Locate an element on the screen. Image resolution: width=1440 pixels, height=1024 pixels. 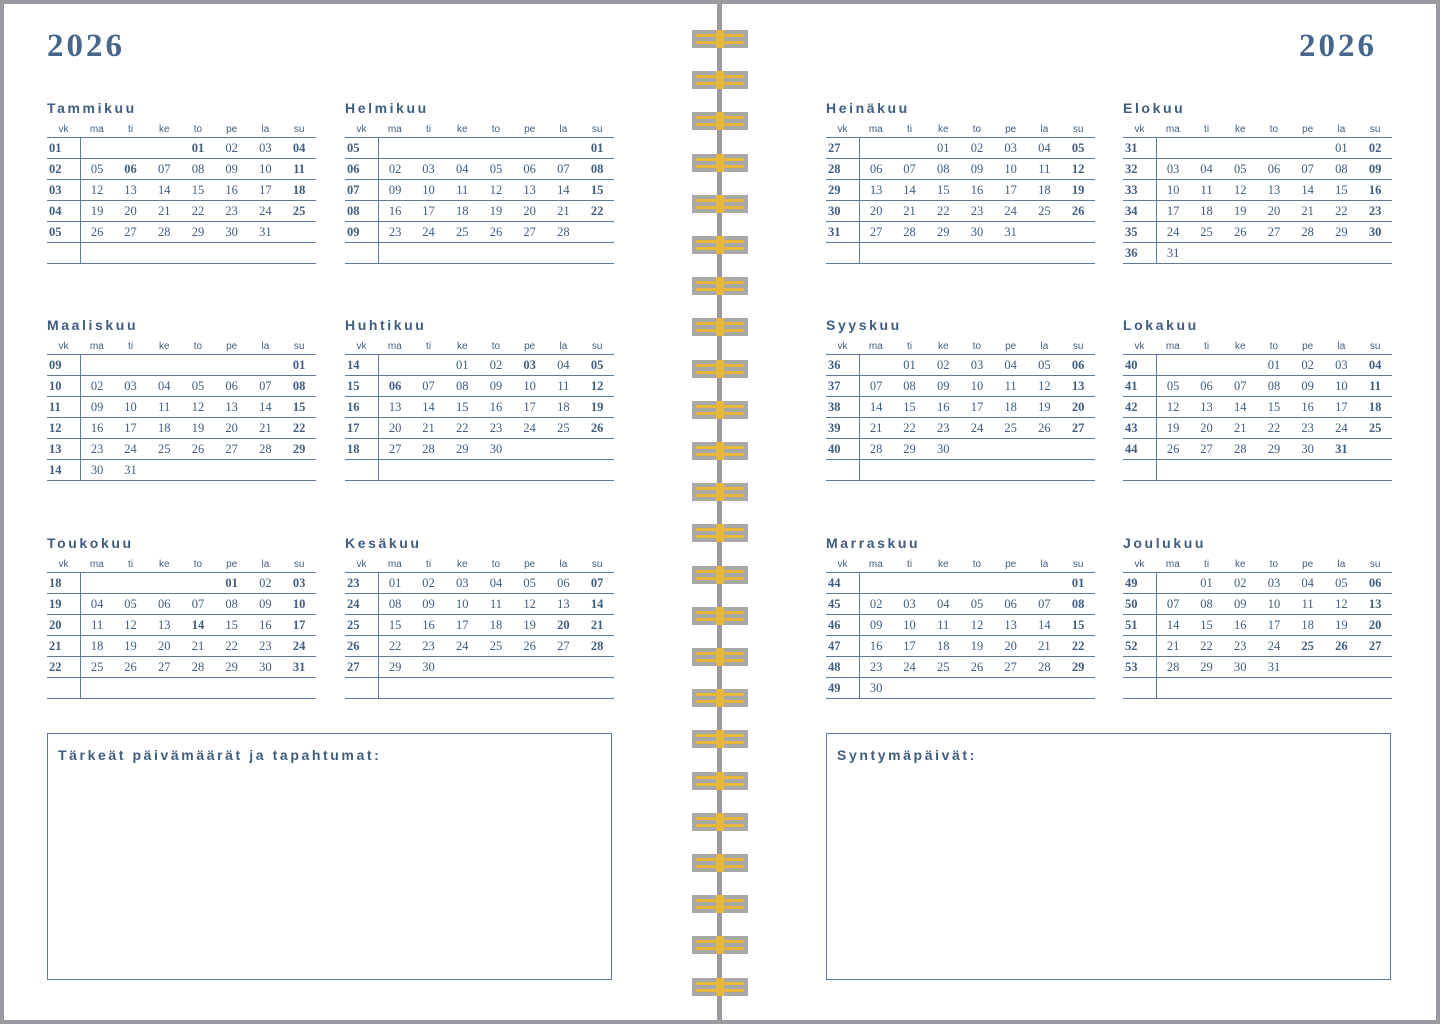
day-cell: 05 is located at coordinates (198, 386).